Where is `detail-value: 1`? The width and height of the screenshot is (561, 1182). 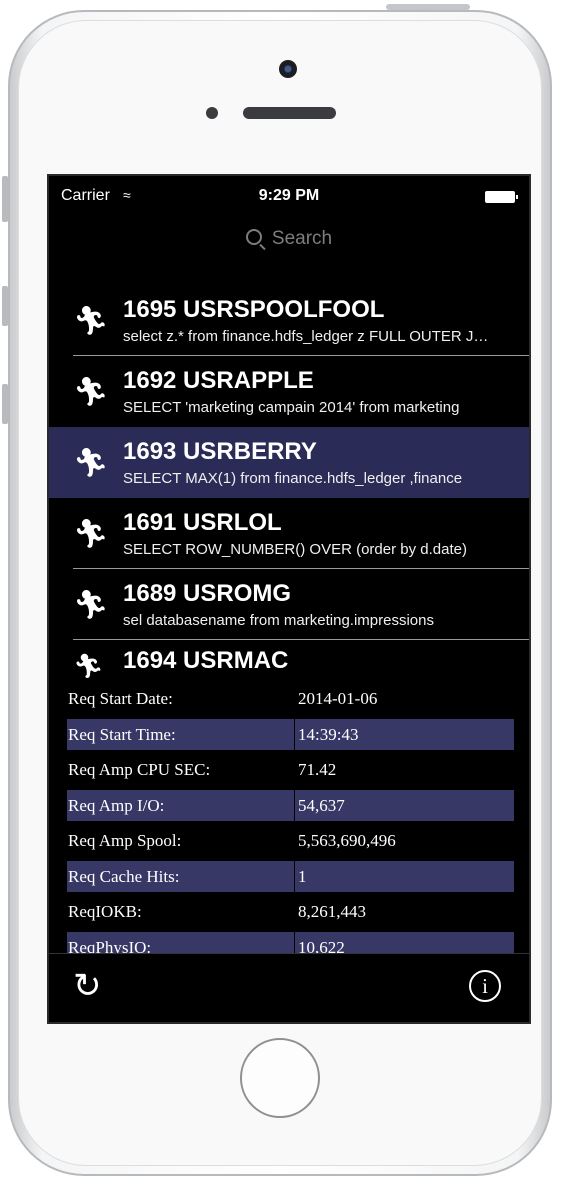
detail-value: 1 is located at coordinates (404, 876).